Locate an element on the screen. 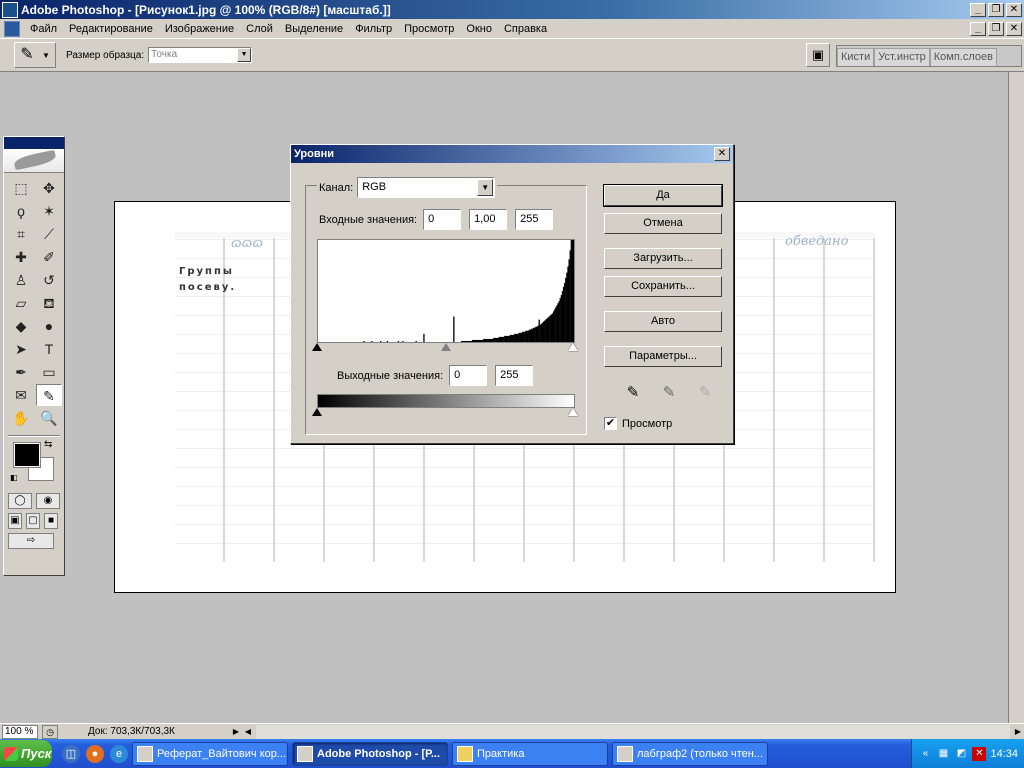 This screenshot has height=768, width=1024. quick-mask-icon: ◉ is located at coordinates (48, 501).